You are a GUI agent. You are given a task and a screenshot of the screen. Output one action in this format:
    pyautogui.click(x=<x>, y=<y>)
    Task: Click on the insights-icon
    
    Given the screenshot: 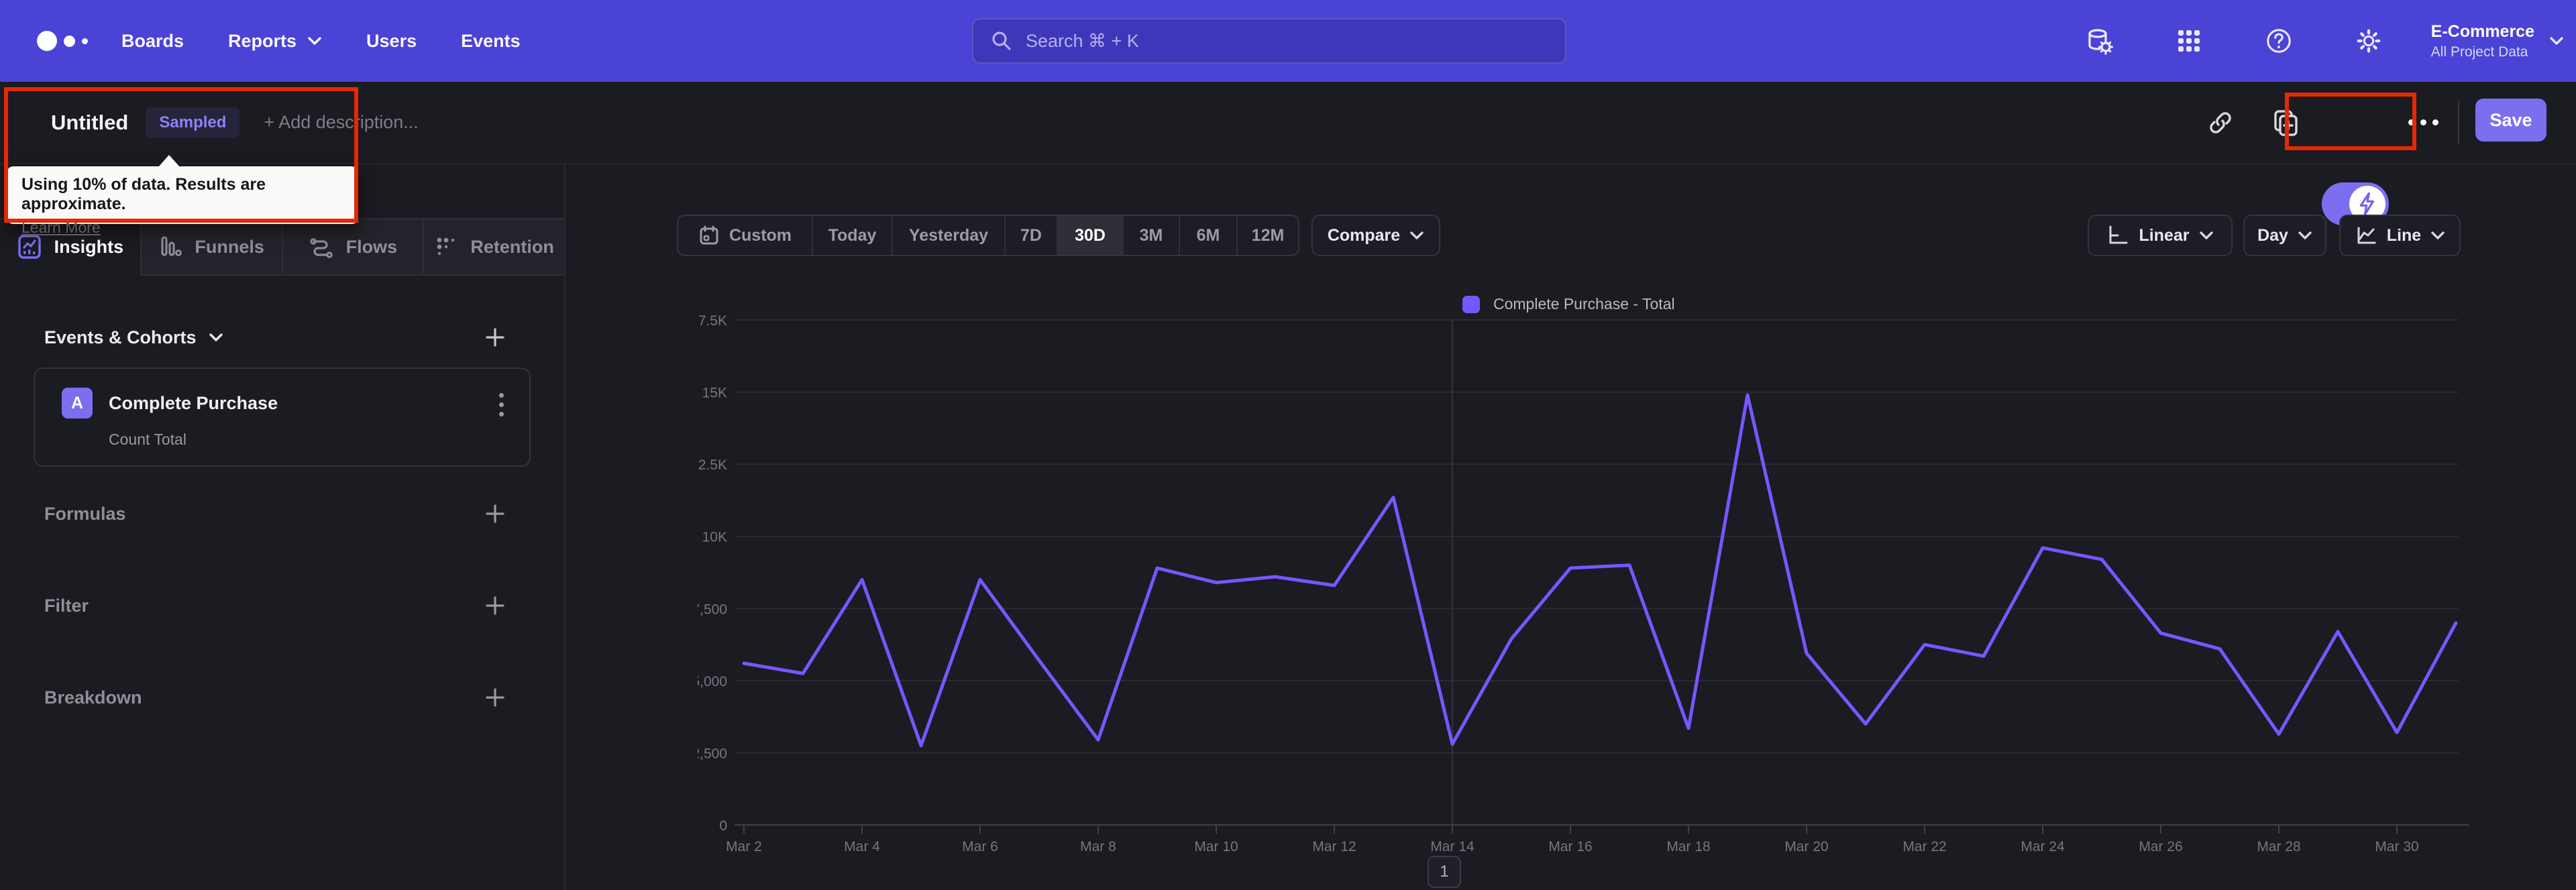 What is the action you would take?
    pyautogui.click(x=29, y=247)
    